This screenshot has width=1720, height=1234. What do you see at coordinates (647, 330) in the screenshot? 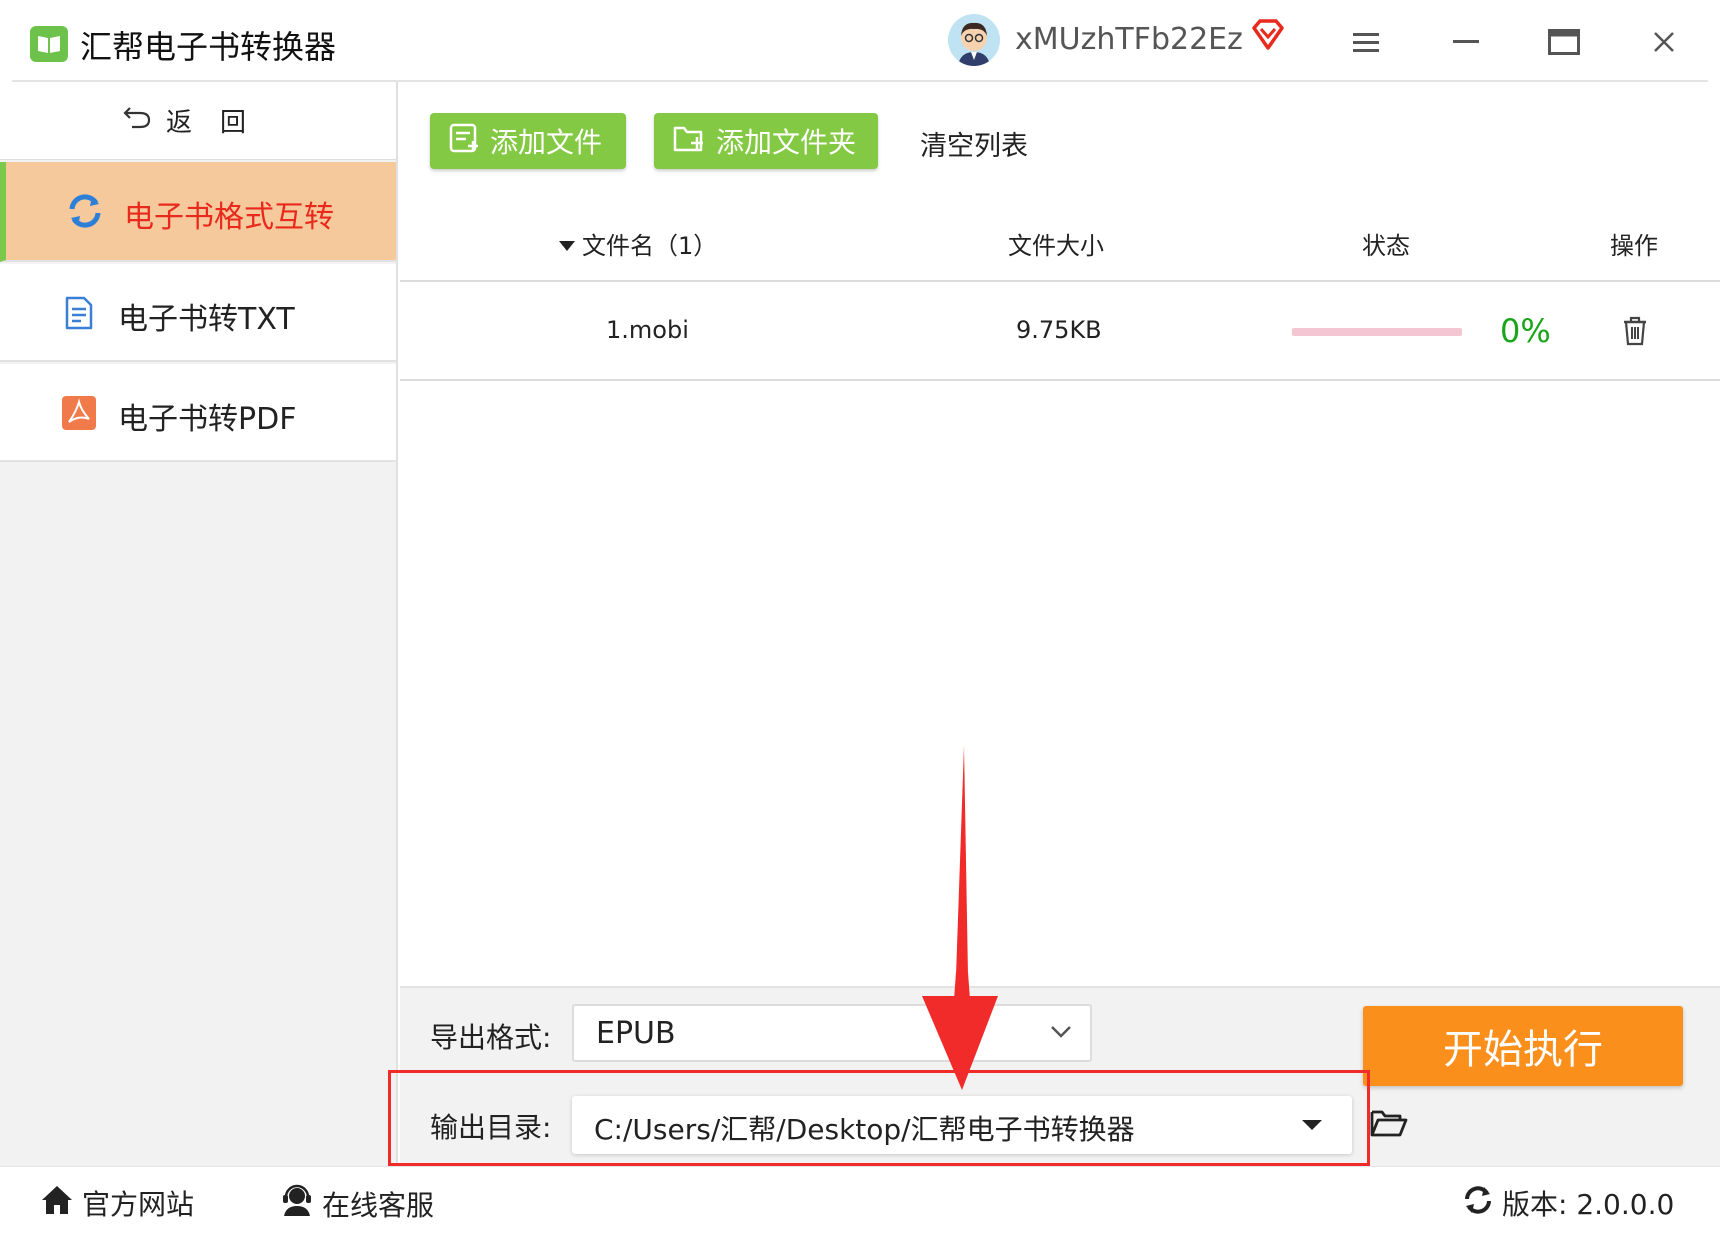
I see `file-name-cell: 1.mobi` at bounding box center [647, 330].